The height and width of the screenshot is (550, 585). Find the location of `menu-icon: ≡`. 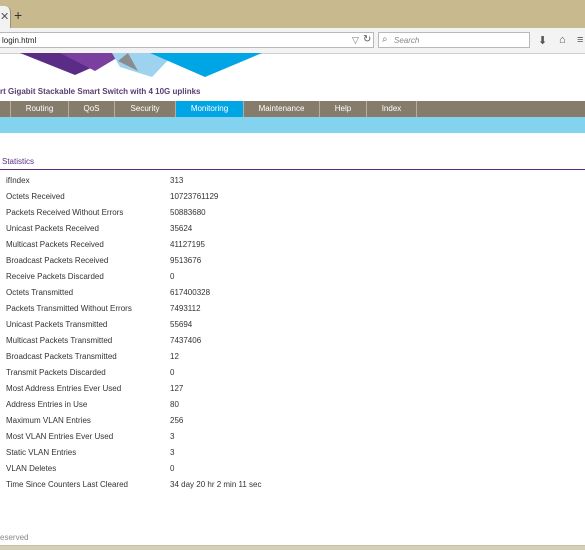

menu-icon: ≡ is located at coordinates (580, 40).